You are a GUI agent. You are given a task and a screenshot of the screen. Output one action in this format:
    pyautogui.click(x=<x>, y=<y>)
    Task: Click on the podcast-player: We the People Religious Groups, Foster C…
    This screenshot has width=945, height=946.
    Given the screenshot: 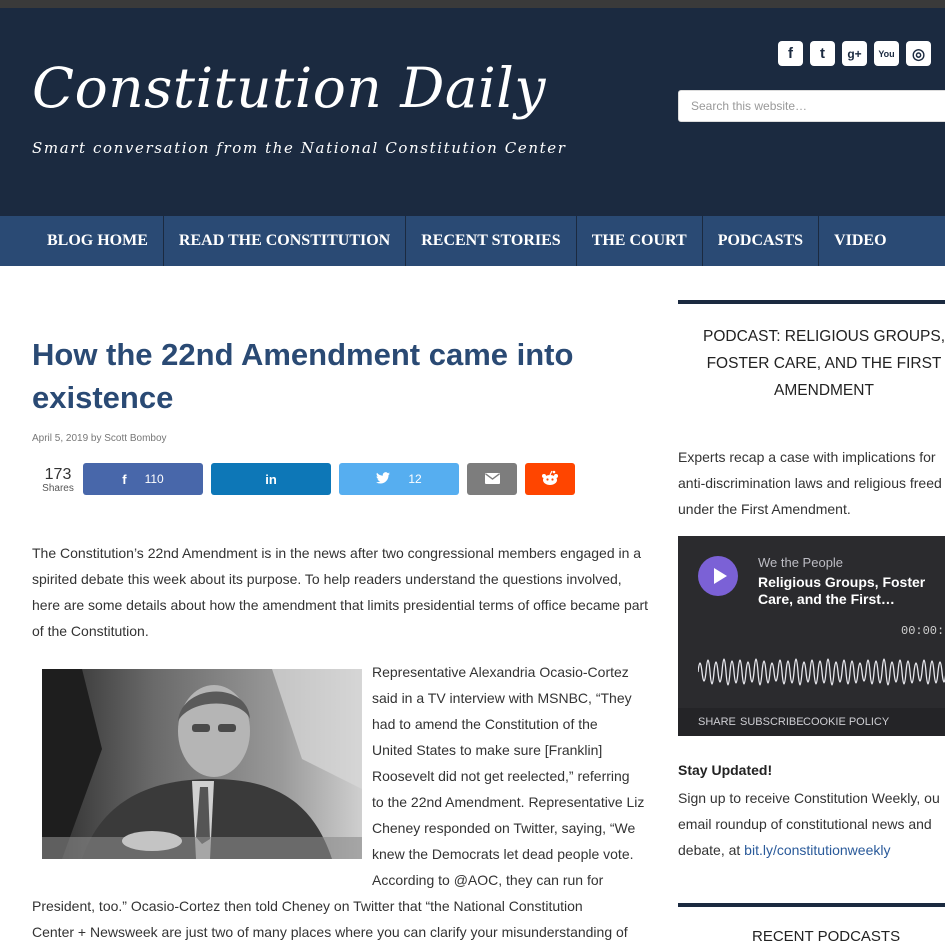 What is the action you would take?
    pyautogui.click(x=811, y=636)
    